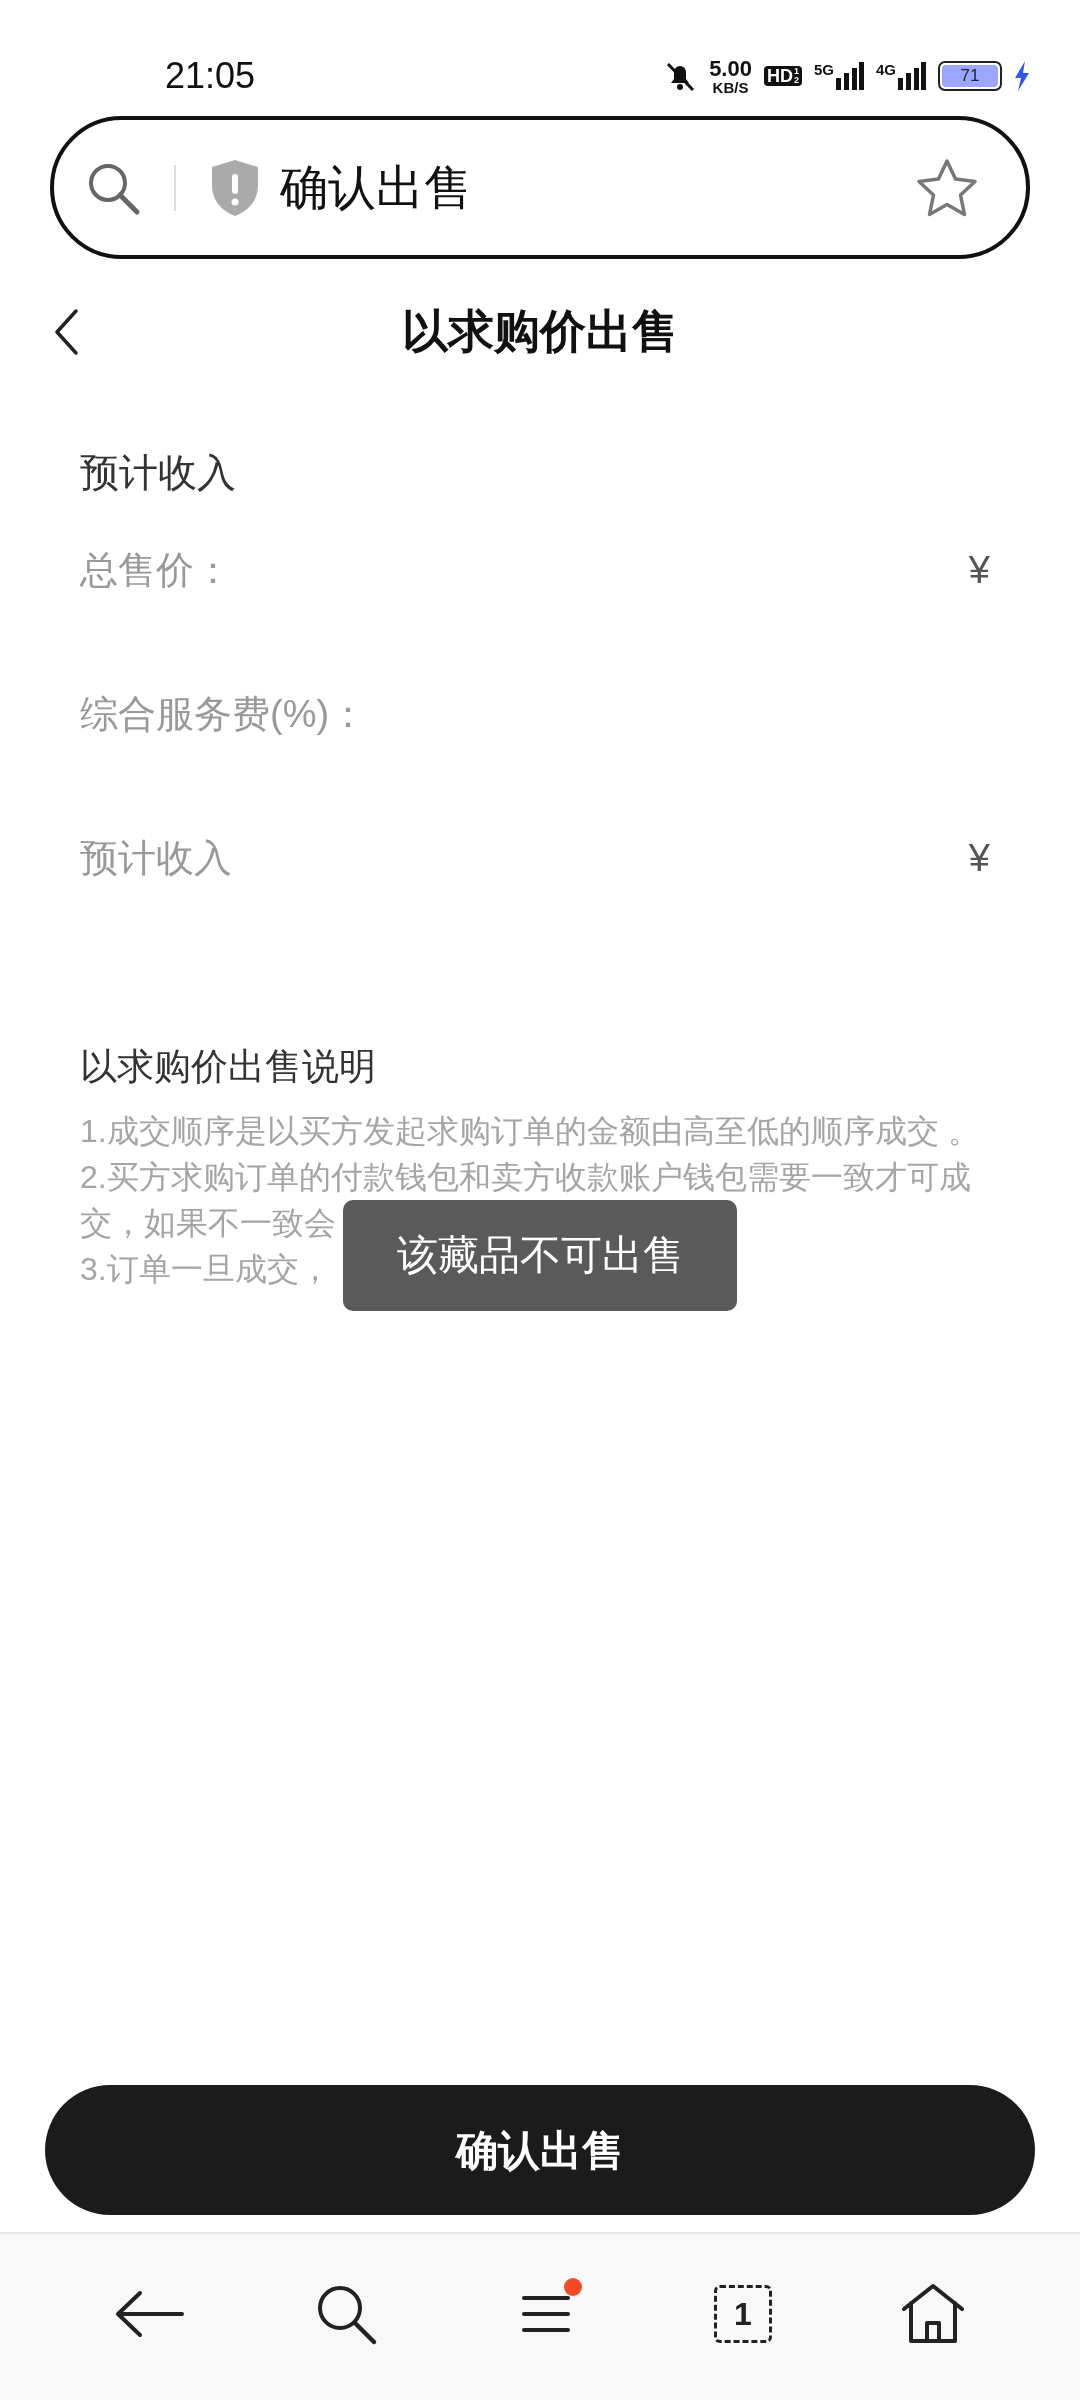 The height and width of the screenshot is (2400, 1080). What do you see at coordinates (796, 71) in the screenshot?
I see `sim-number: 1` at bounding box center [796, 71].